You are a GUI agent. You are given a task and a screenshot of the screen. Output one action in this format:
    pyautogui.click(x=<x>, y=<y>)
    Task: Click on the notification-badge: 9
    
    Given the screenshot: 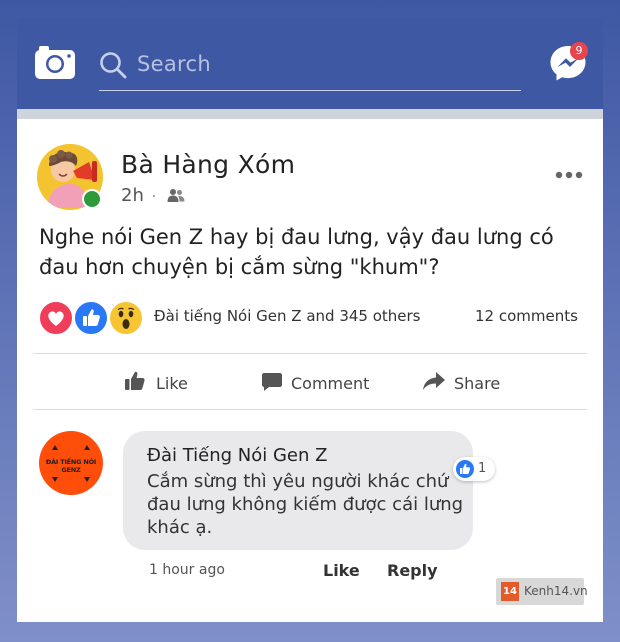 What is the action you would take?
    pyautogui.click(x=579, y=51)
    